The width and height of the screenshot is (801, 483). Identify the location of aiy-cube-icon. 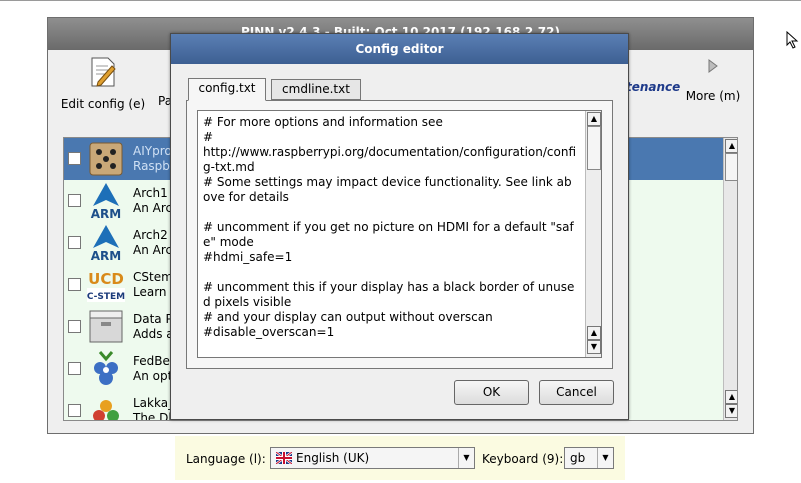
(106, 159).